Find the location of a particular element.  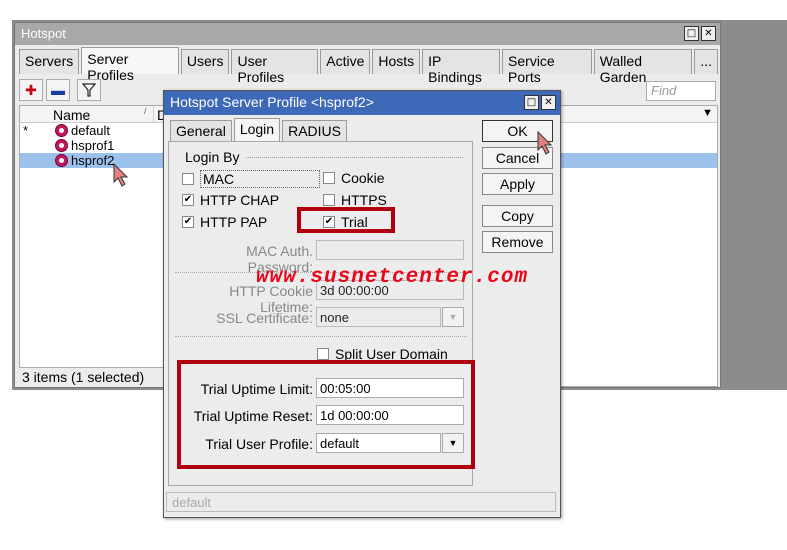

tab-walled-garden: Walled Garden is located at coordinates (643, 67).